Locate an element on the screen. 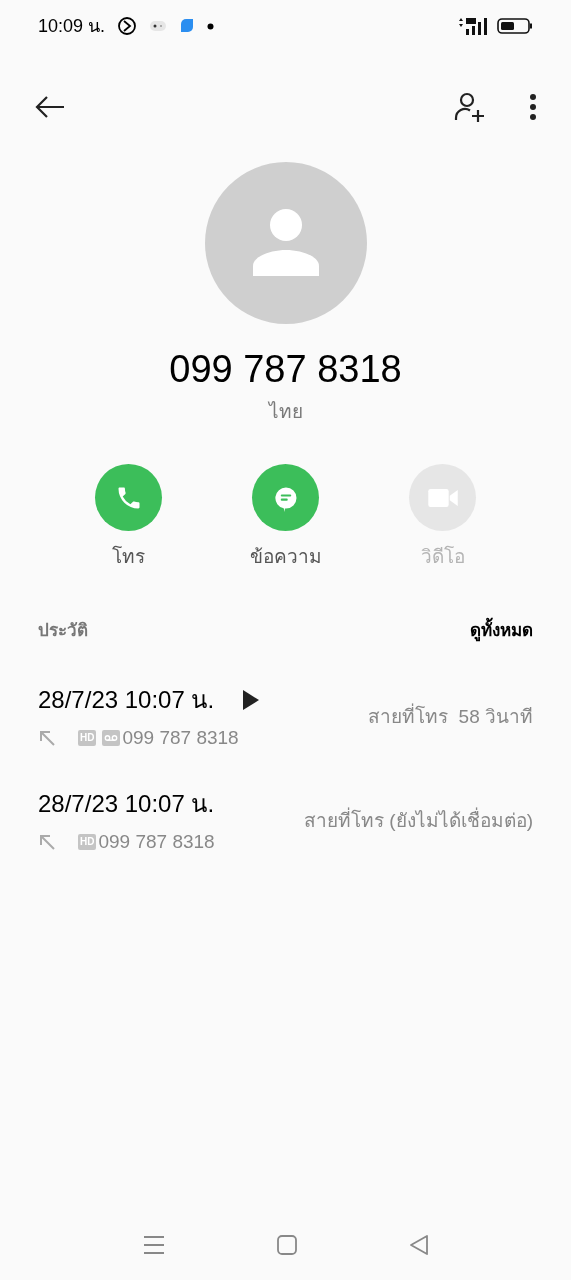  add-person-icon is located at coordinates (470, 107).